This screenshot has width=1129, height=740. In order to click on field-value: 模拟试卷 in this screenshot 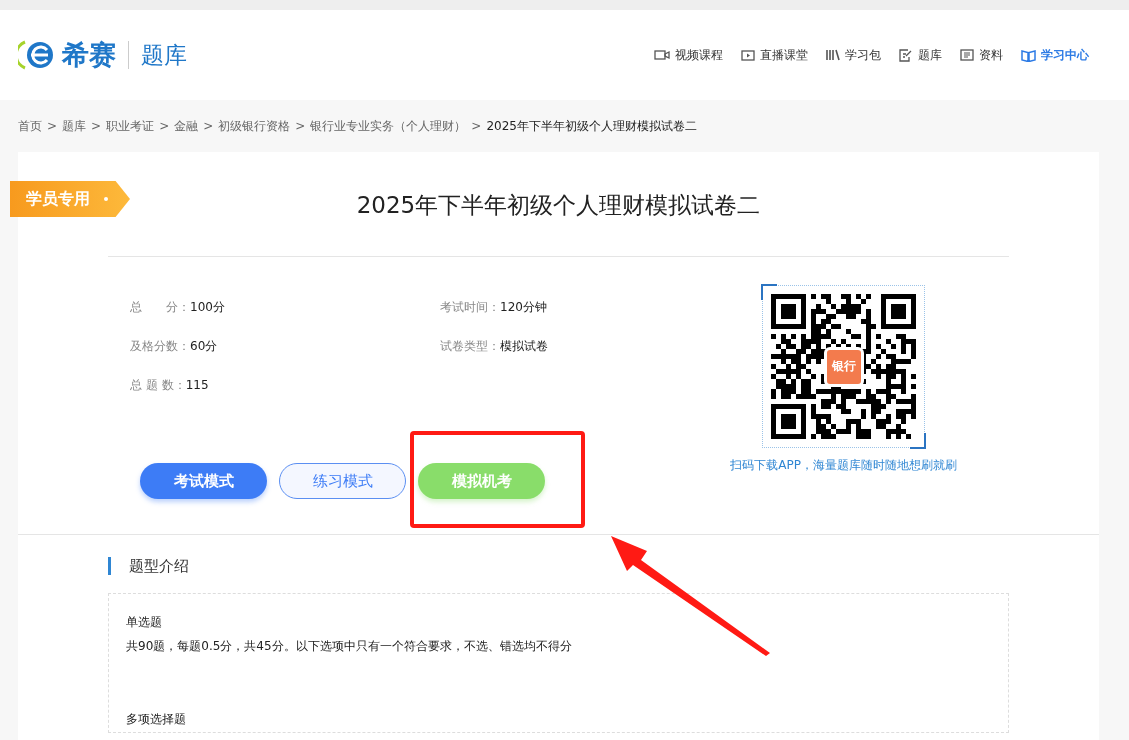, I will do `click(524, 346)`.